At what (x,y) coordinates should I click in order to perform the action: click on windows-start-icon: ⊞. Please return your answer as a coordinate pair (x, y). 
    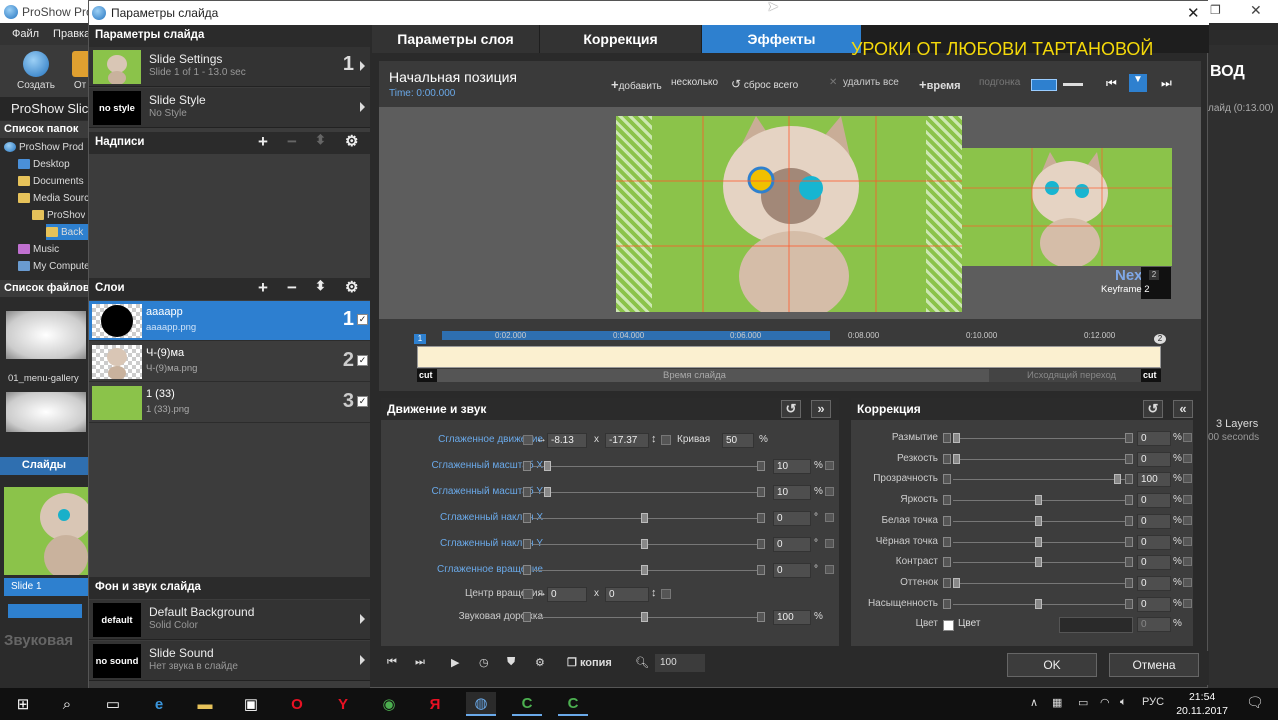
    Looking at the image, I should click on (23, 704).